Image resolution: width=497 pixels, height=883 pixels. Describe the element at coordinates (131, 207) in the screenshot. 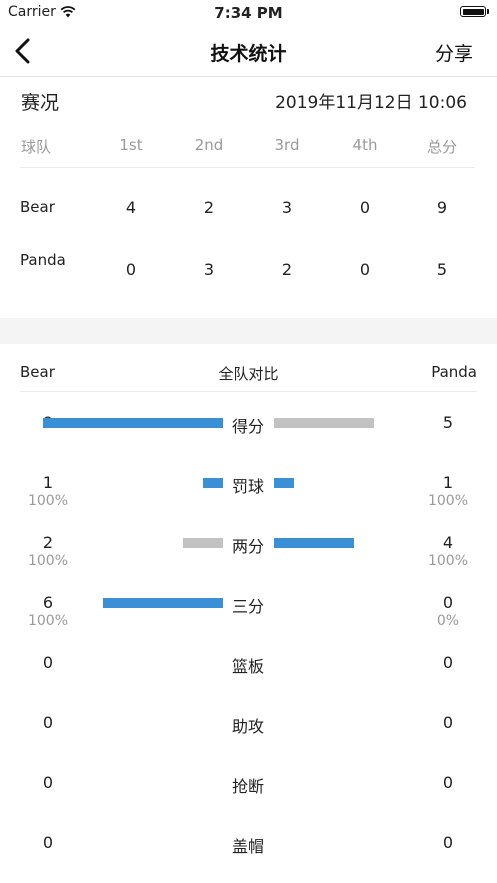

I see `bear-q1: 4` at that location.